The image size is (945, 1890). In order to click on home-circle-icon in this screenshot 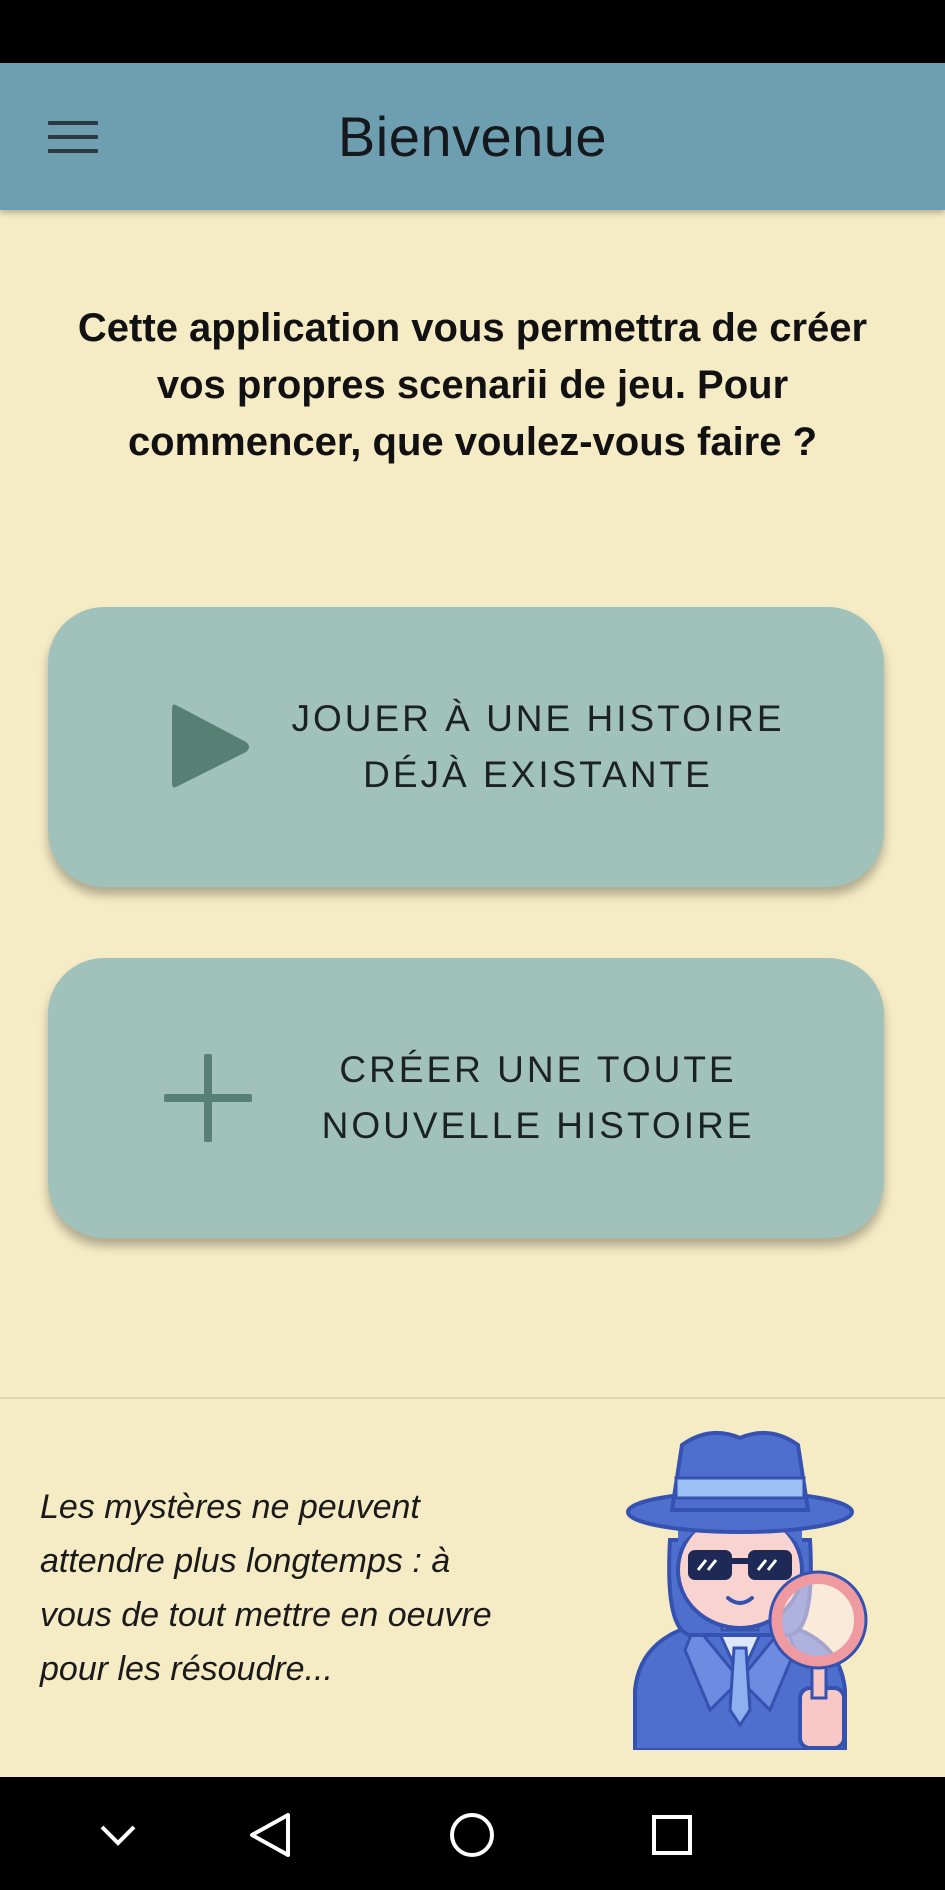, I will do `click(472, 1835)`.